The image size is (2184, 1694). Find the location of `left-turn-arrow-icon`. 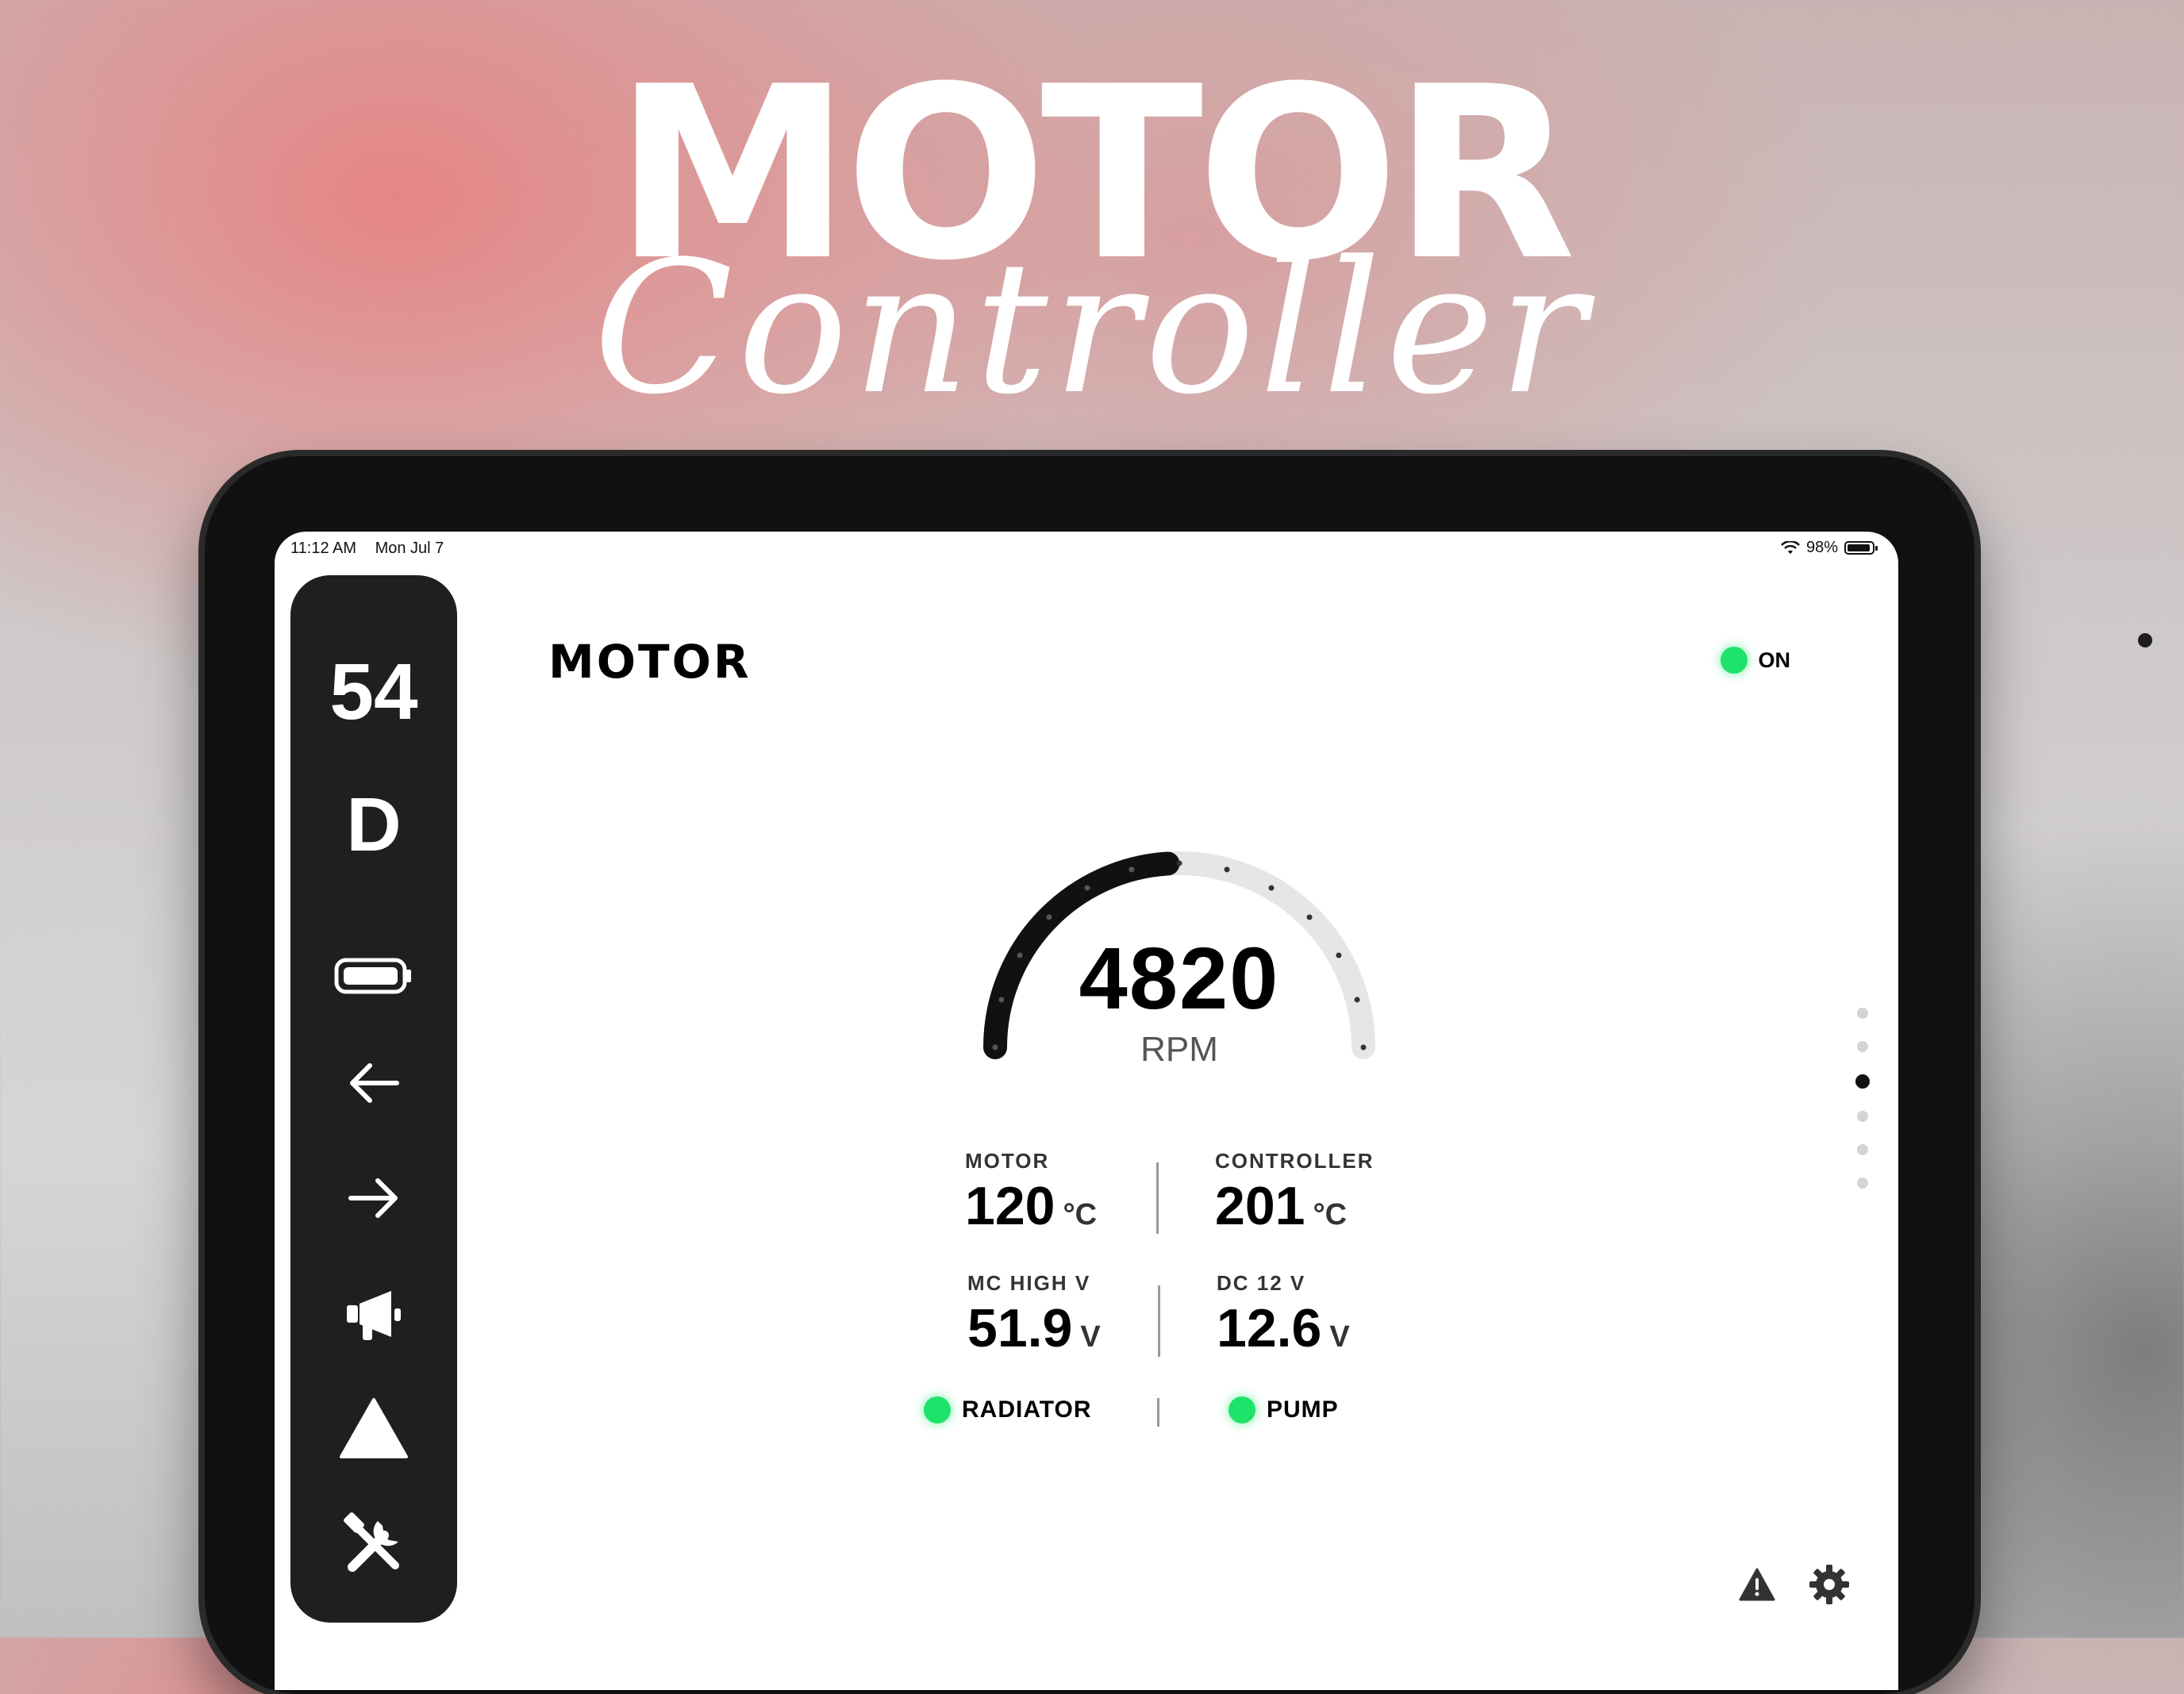

left-turn-arrow-icon is located at coordinates (373, 1085).